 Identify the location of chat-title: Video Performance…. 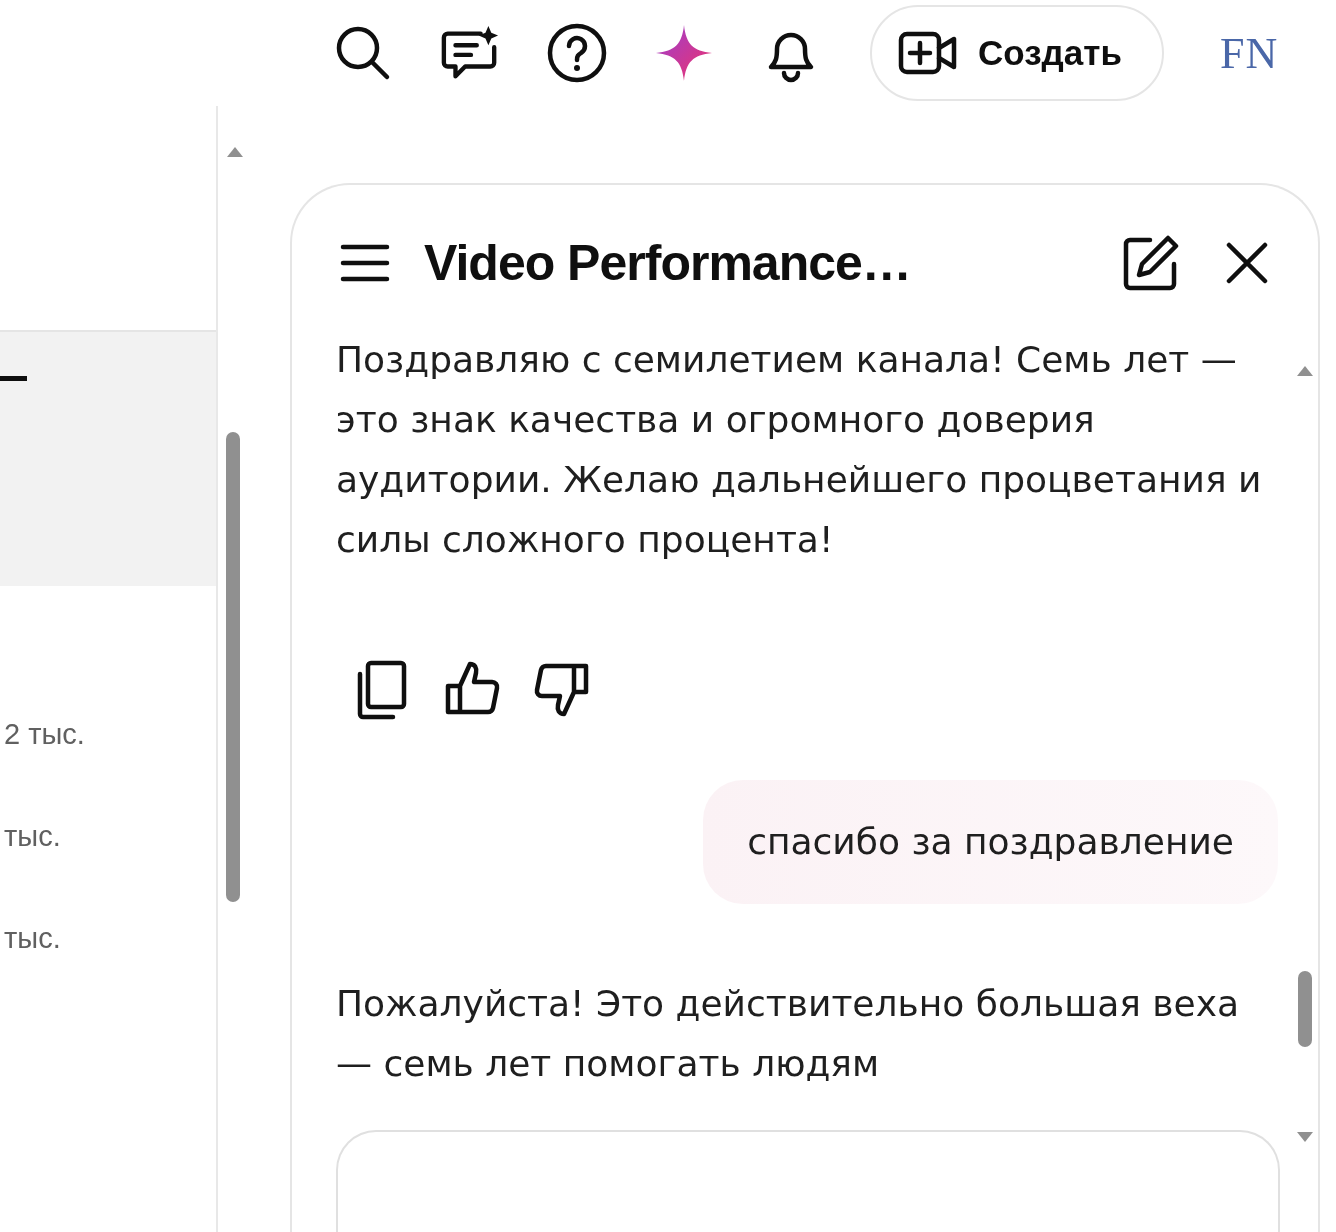
(668, 262).